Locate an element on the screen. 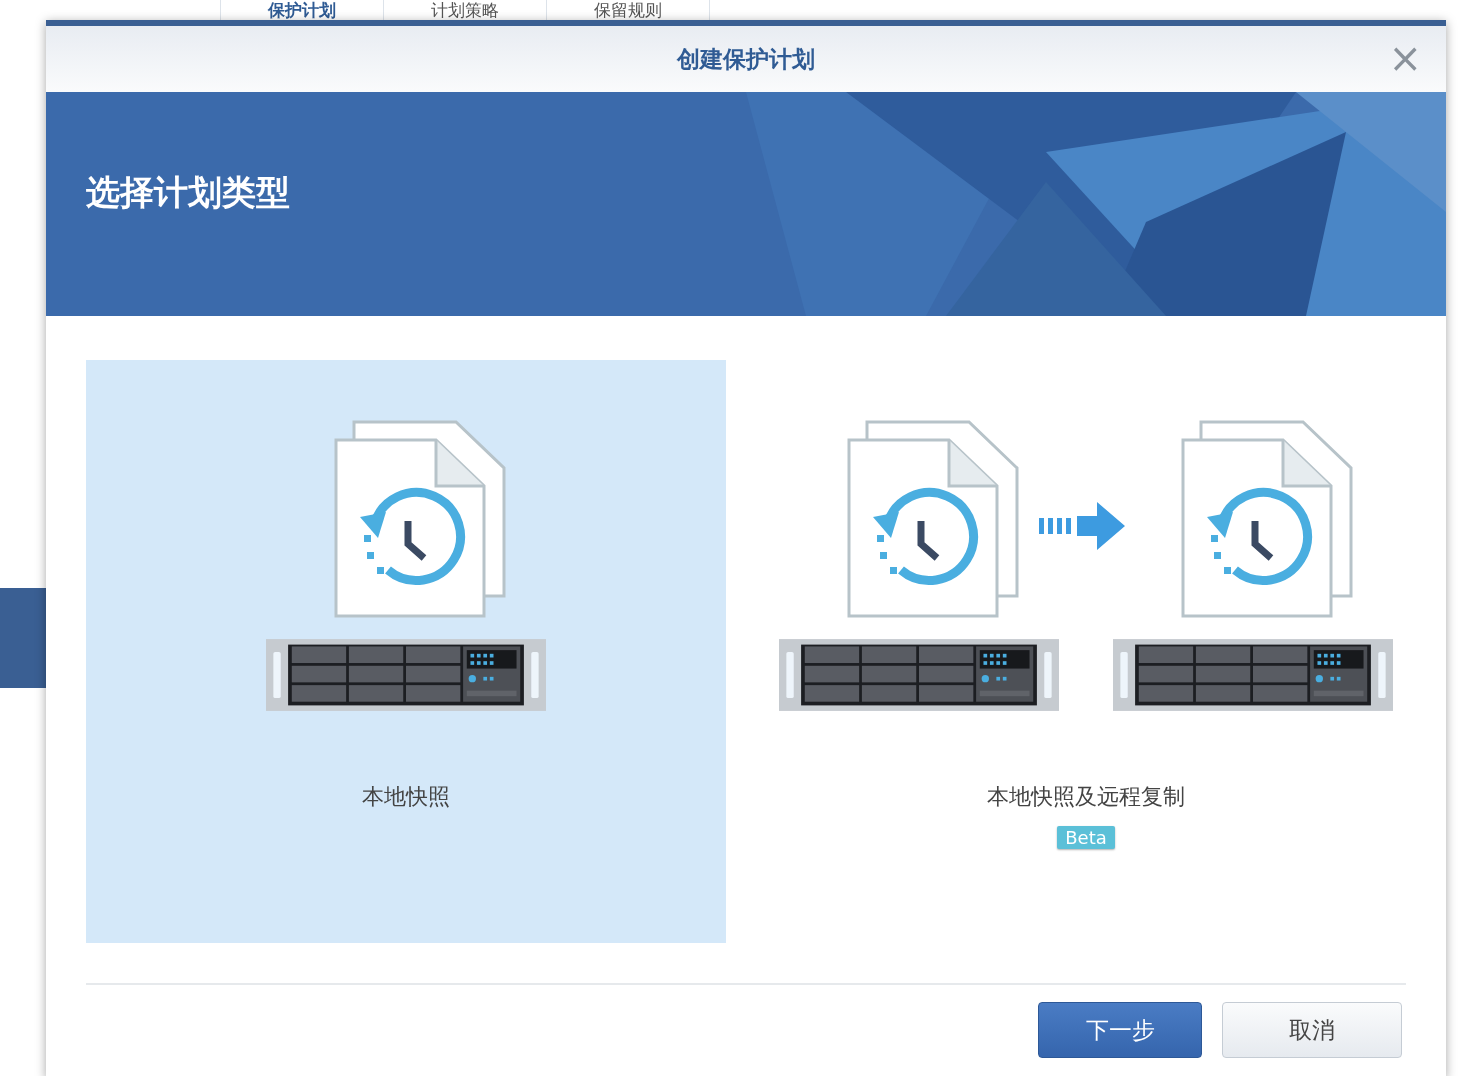  cancel-button: 取消 is located at coordinates (1312, 1030).